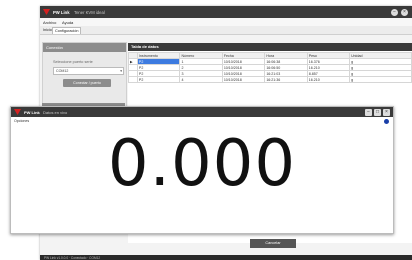  Describe the element at coordinates (202, 164) in the screenshot. I see `weight-reading: 0.000` at that location.